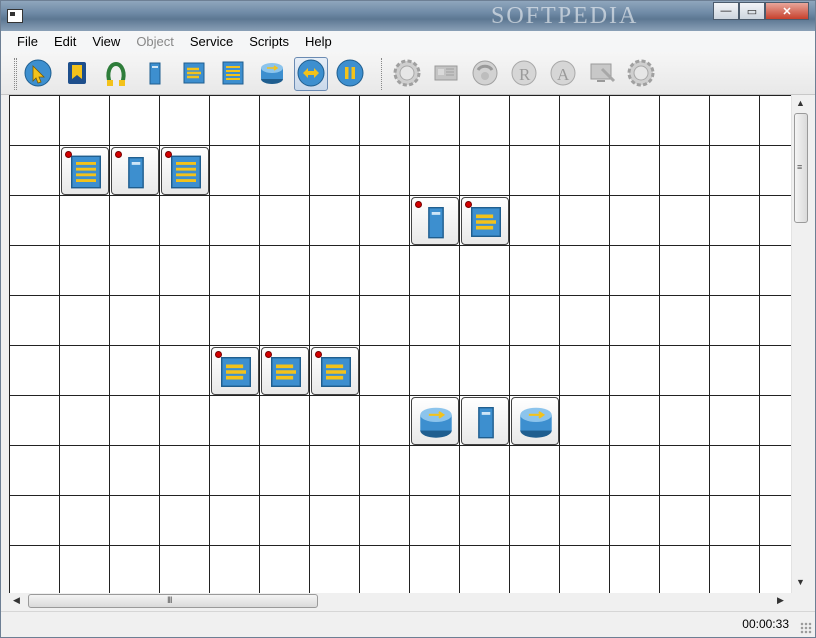 The image size is (816, 638). Describe the element at coordinates (752, 11) in the screenshot. I see `maximize-button: ▭` at that location.